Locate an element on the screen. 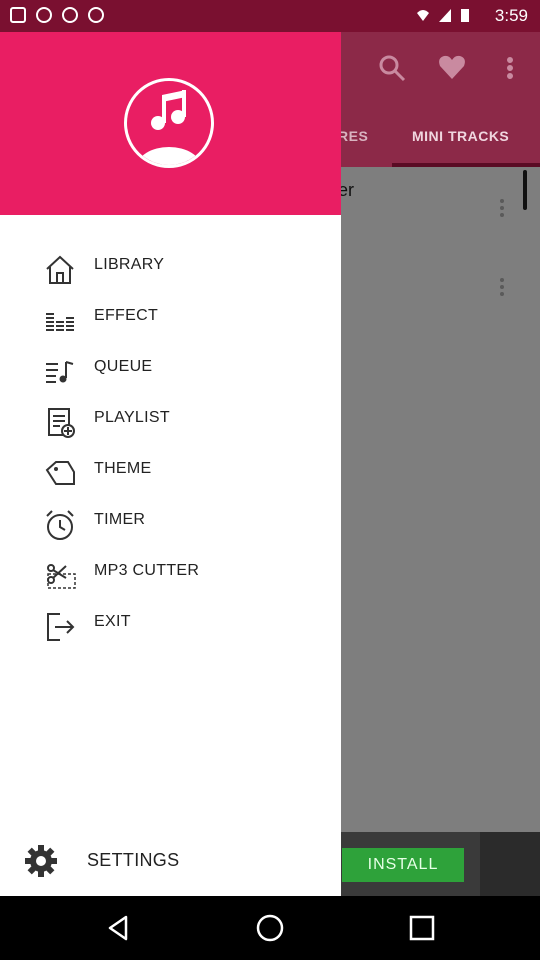  menu-item-timer: TIMER is located at coordinates (170, 524).